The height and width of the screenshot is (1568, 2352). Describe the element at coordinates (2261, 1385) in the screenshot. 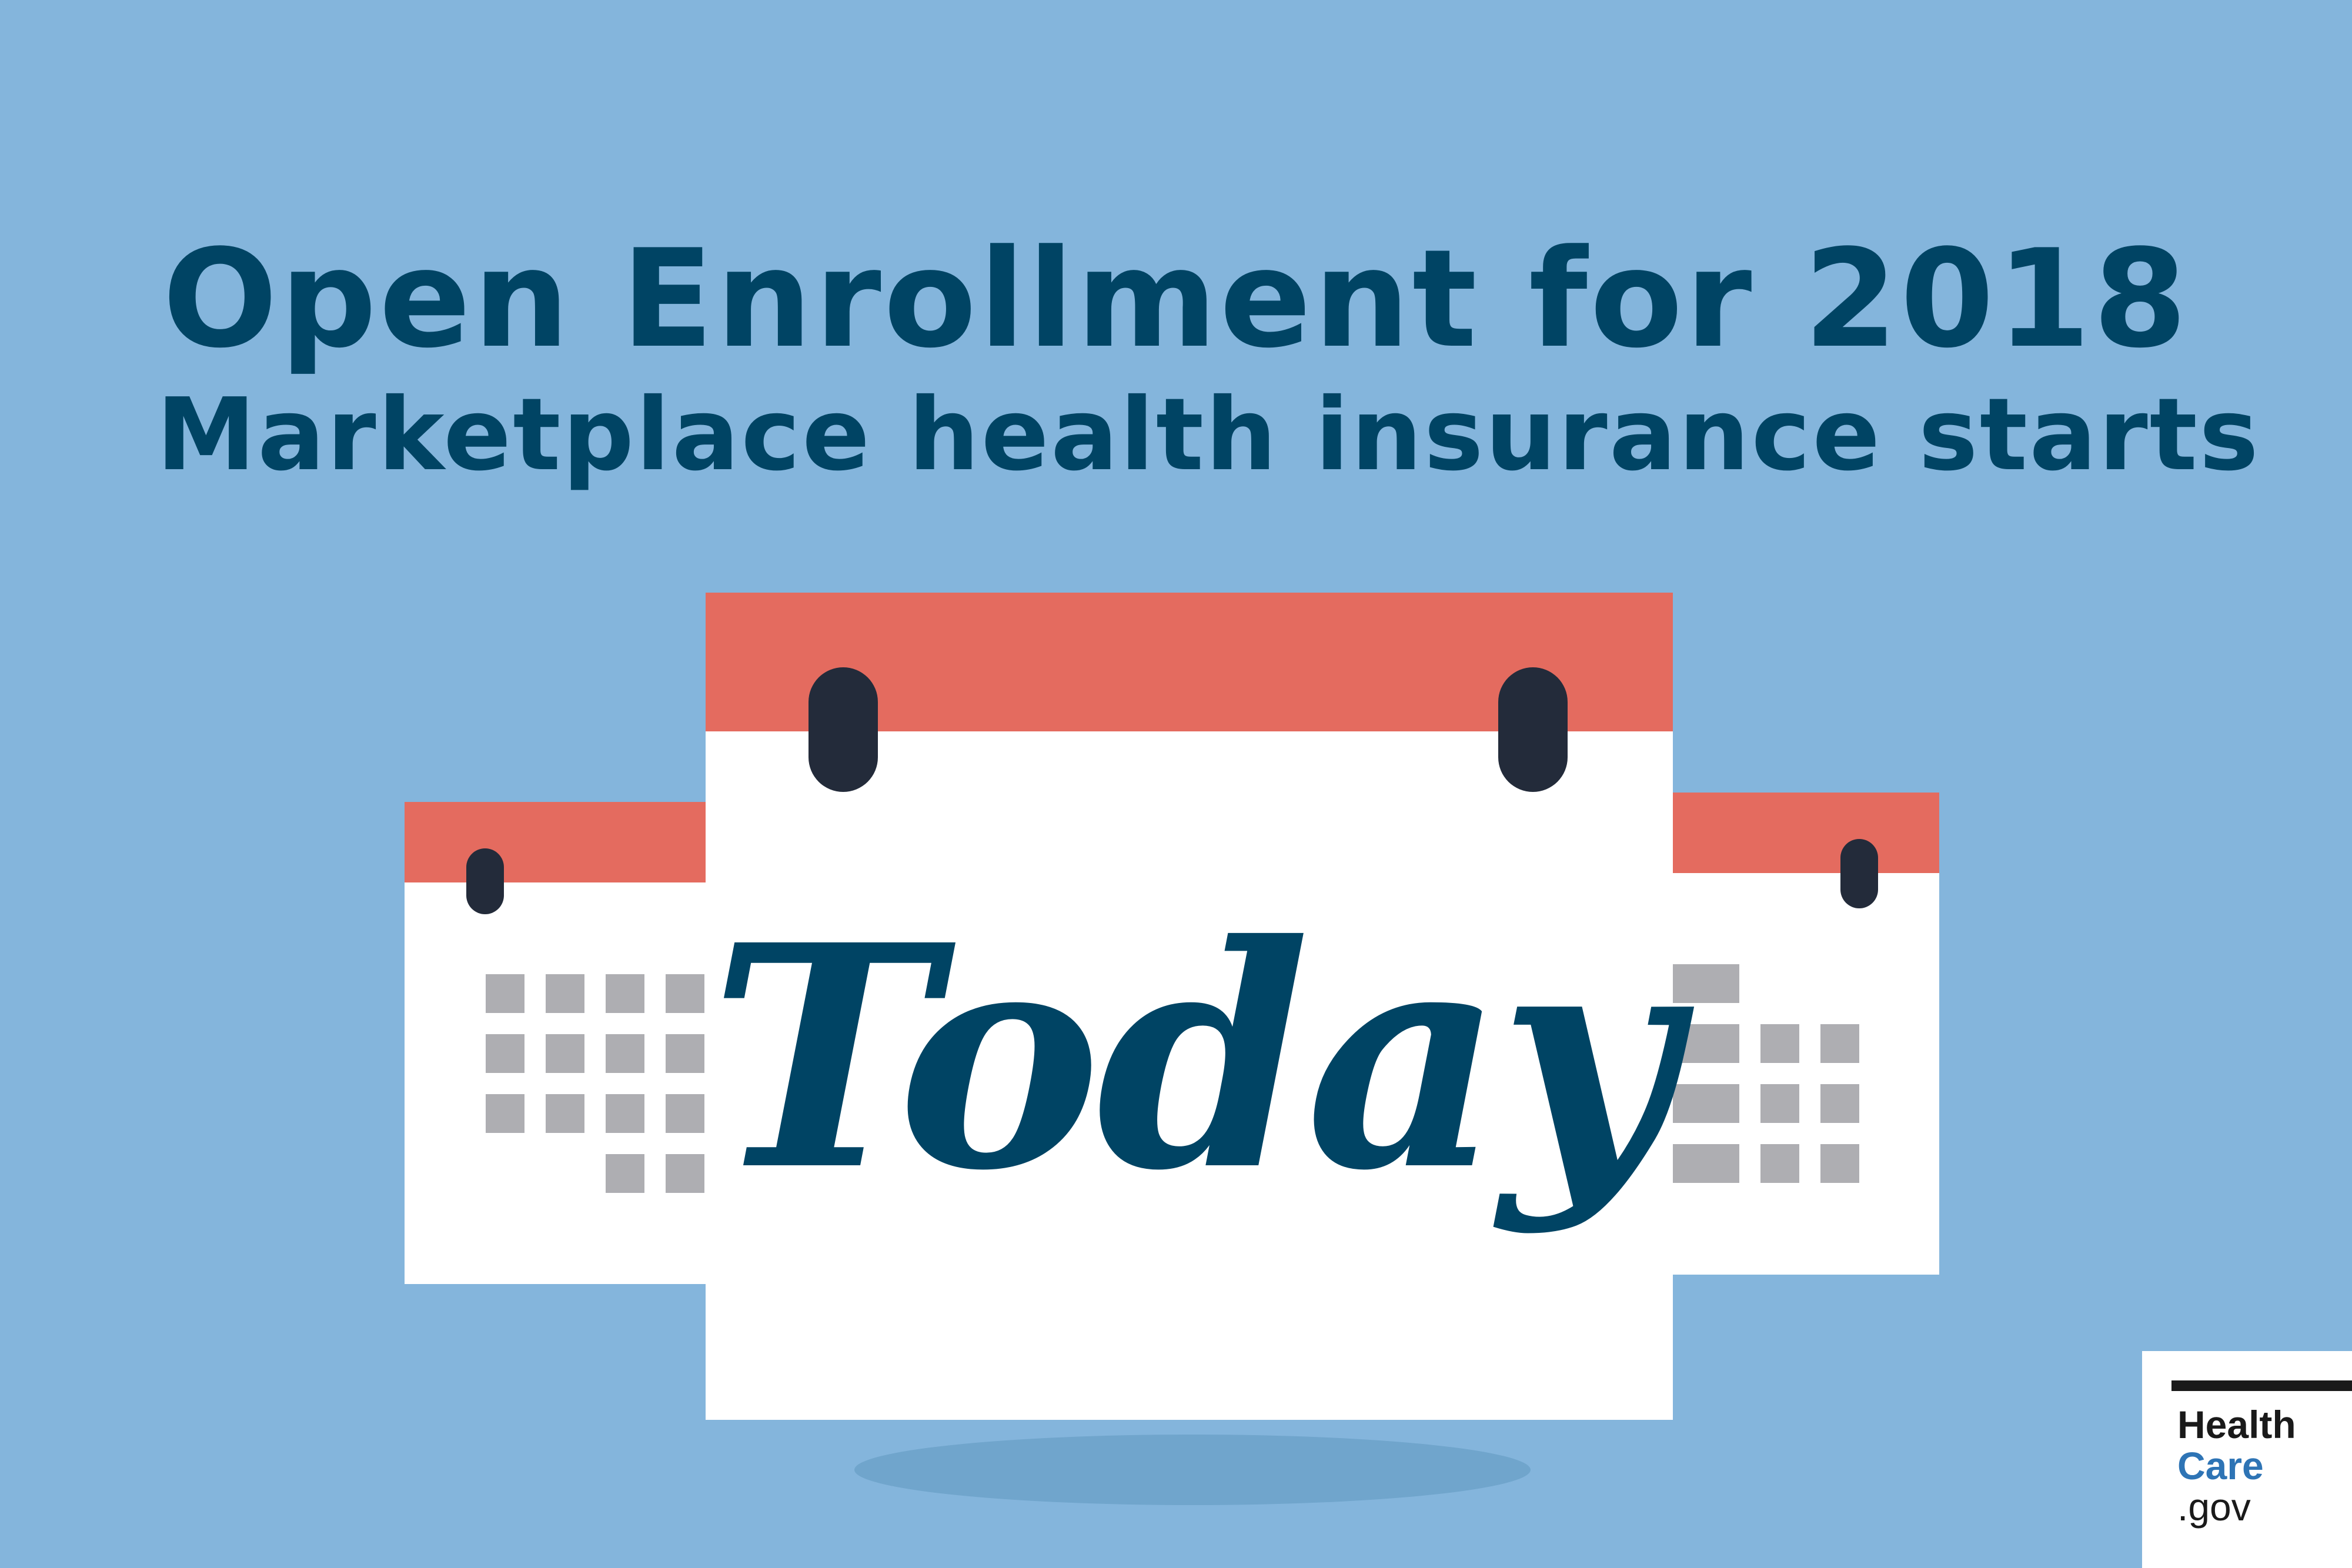

I see `logo-bar` at that location.